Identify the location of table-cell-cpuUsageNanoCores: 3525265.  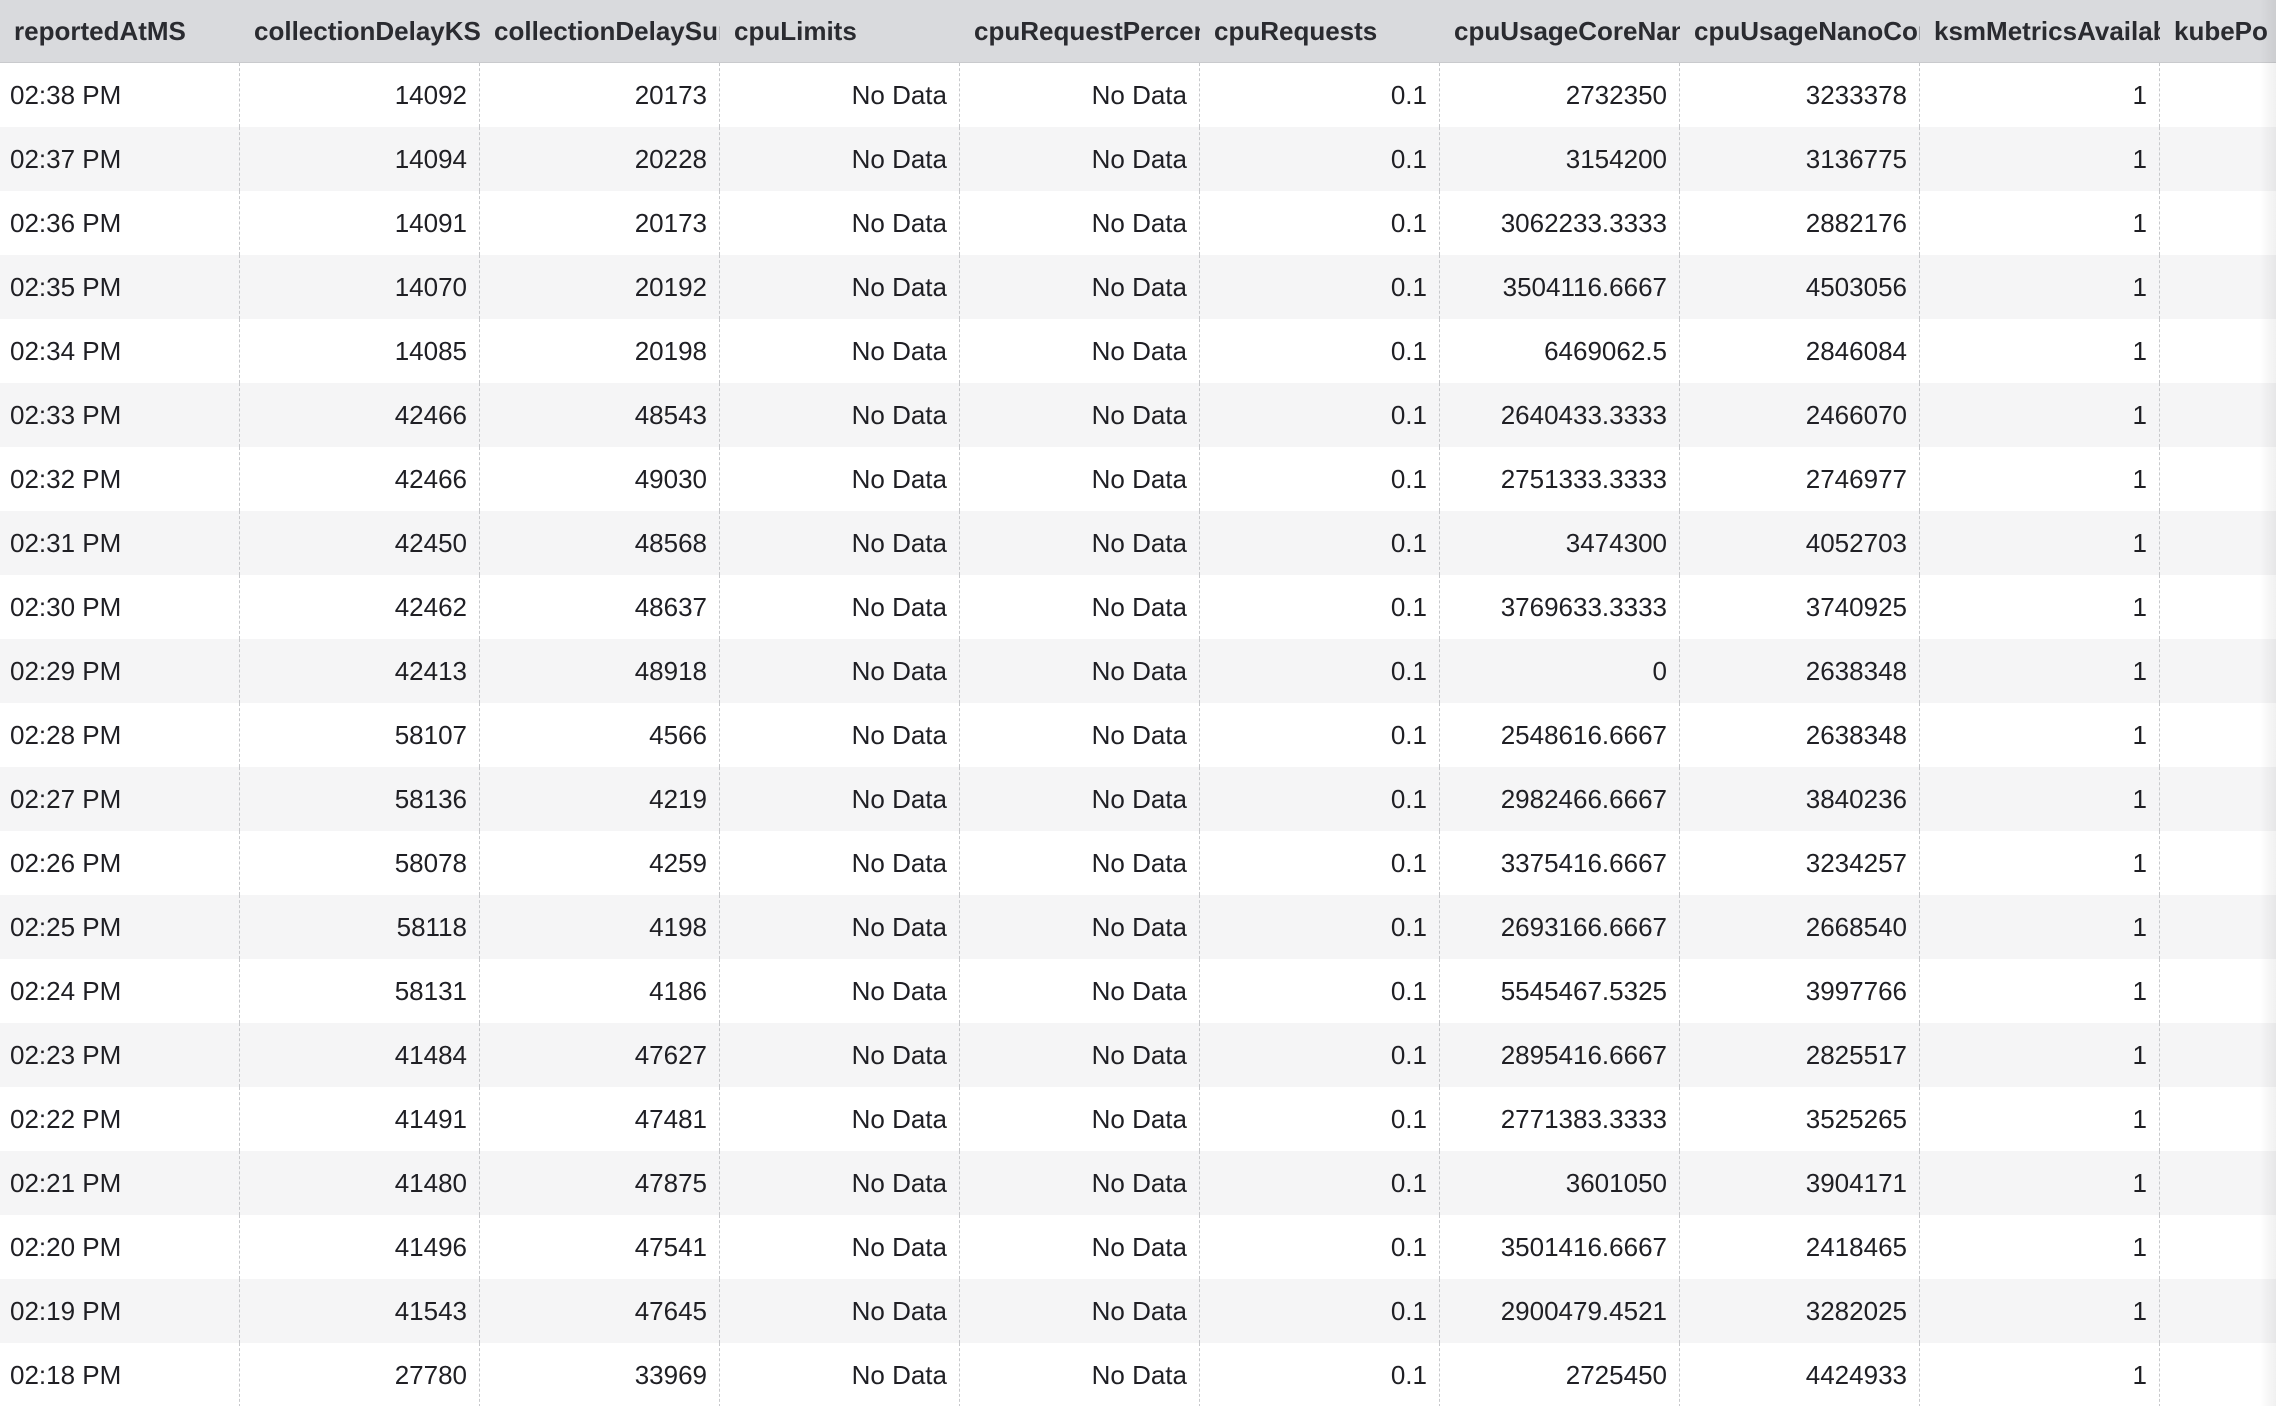
(1800, 1119).